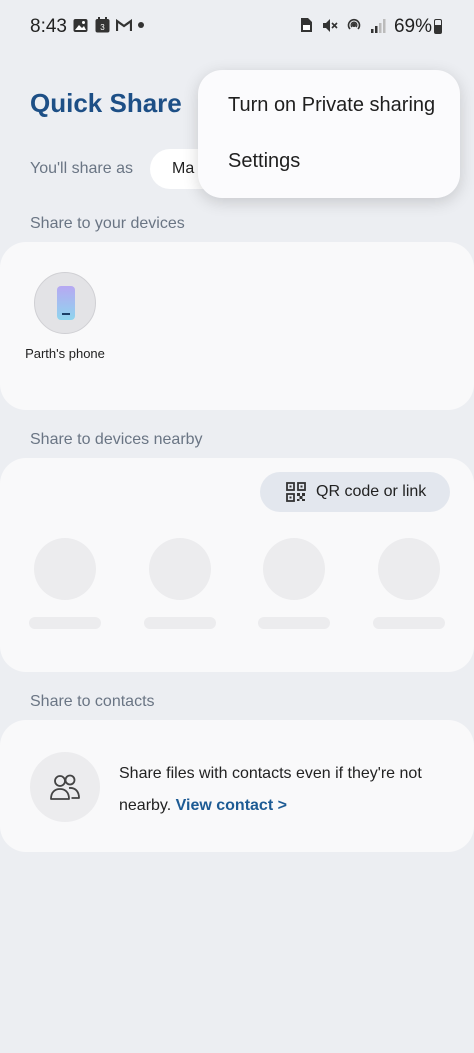 Image resolution: width=474 pixels, height=1053 pixels. What do you see at coordinates (106, 103) in the screenshot?
I see `page-title: Quick Share` at bounding box center [106, 103].